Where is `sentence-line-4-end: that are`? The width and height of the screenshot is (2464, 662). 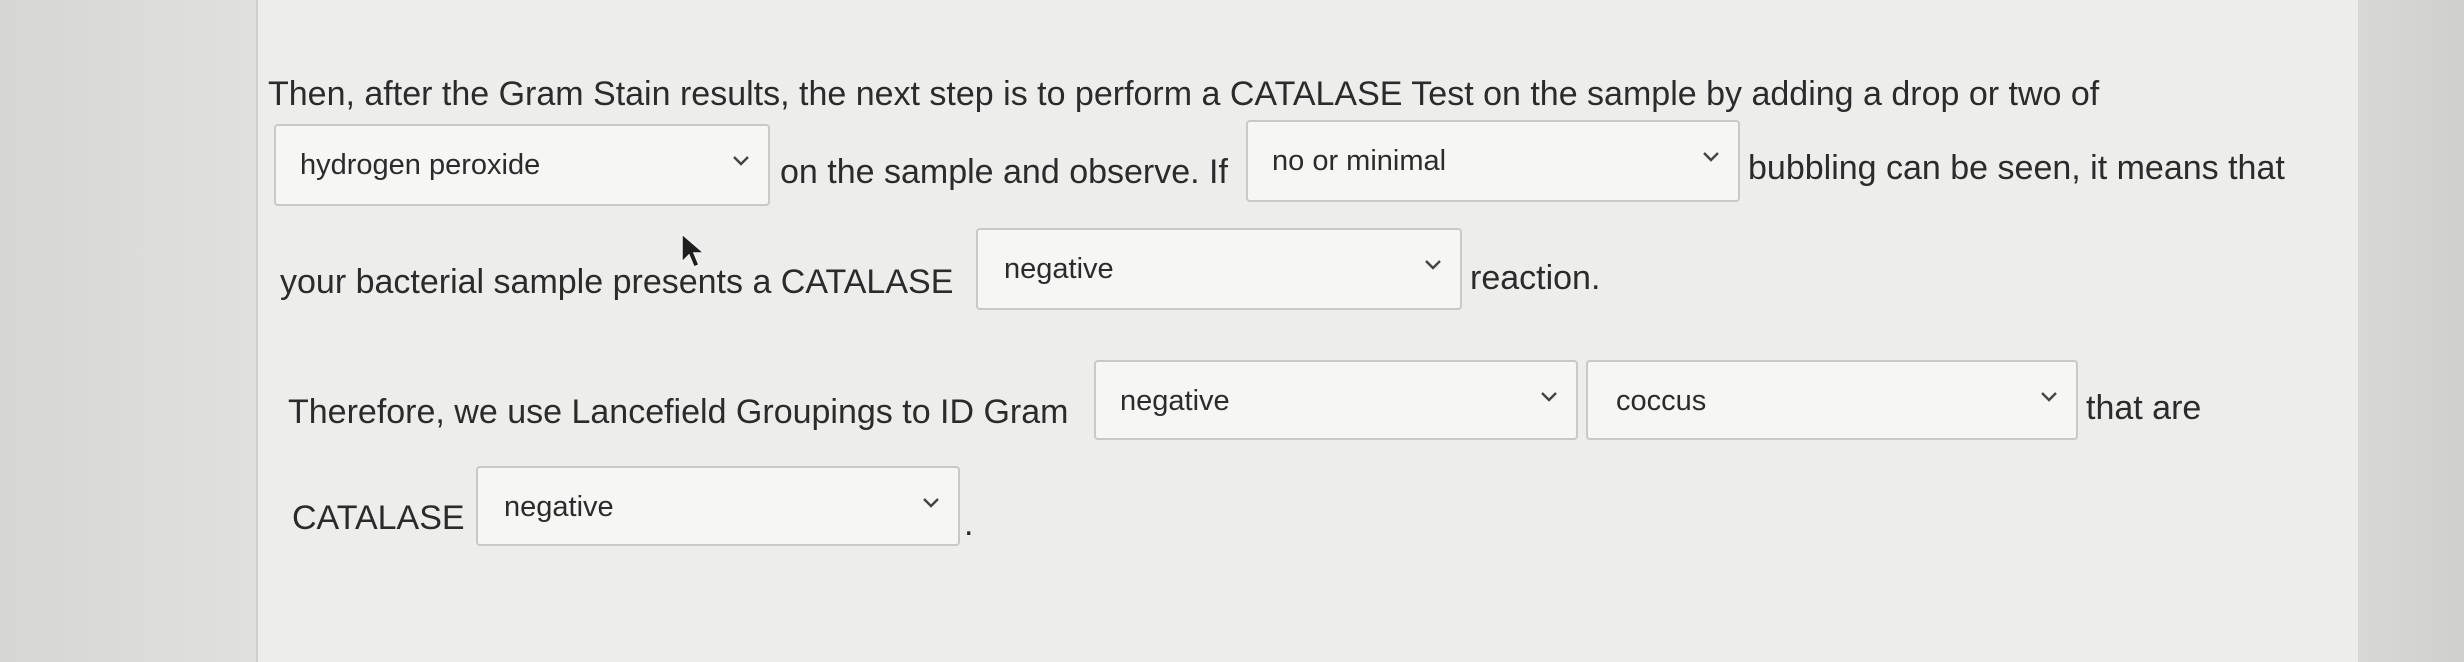
sentence-line-4-end: that are is located at coordinates (2144, 408).